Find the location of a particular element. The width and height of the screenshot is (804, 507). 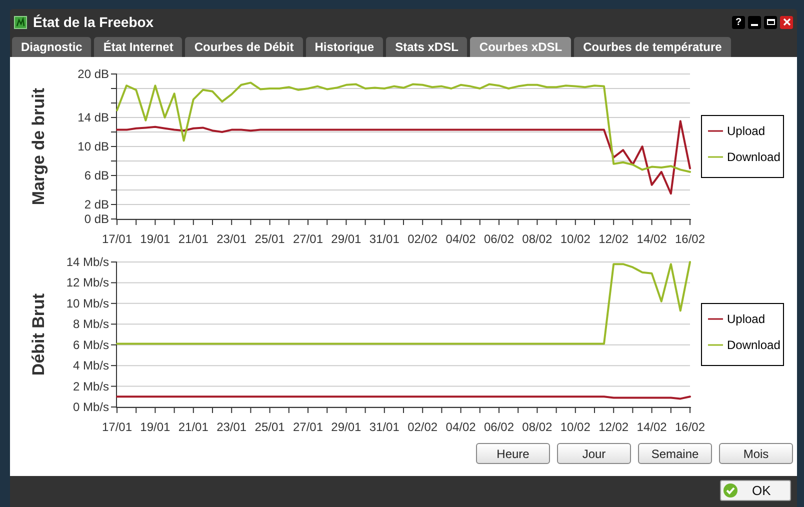

y-axis-title: Débit Brut is located at coordinates (38, 334).